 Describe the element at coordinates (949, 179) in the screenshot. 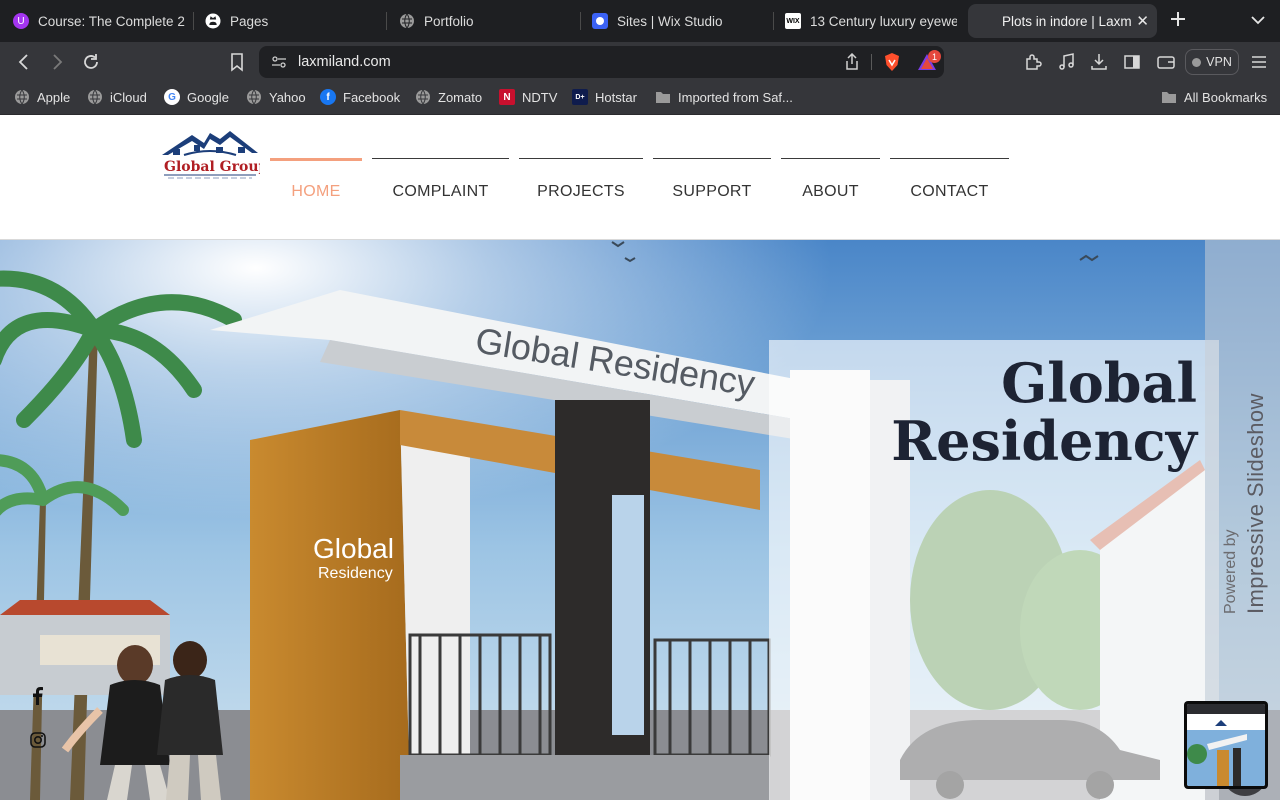

I see `nav-contact: CONTACT` at that location.